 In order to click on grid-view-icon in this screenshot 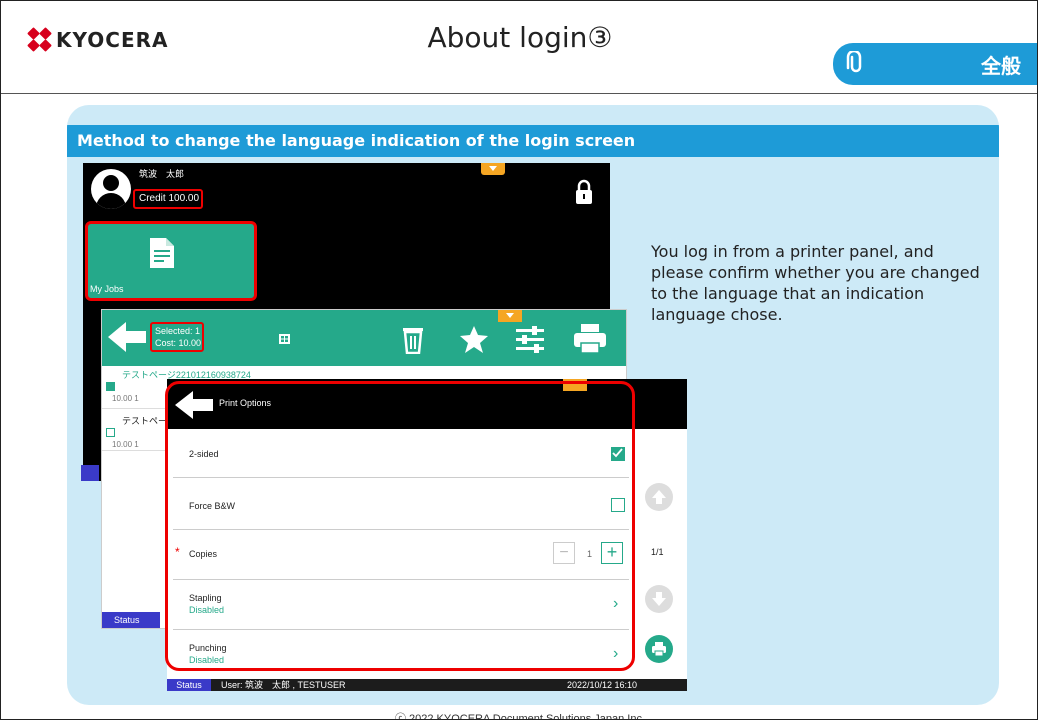, I will do `click(285, 339)`.